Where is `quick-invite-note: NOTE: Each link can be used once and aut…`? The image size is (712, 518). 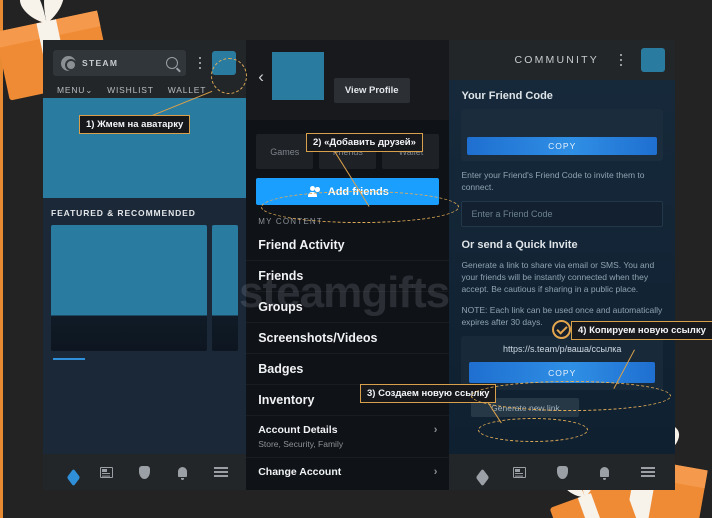 quick-invite-note: NOTE: Each link can be used once and aut… is located at coordinates (562, 315).